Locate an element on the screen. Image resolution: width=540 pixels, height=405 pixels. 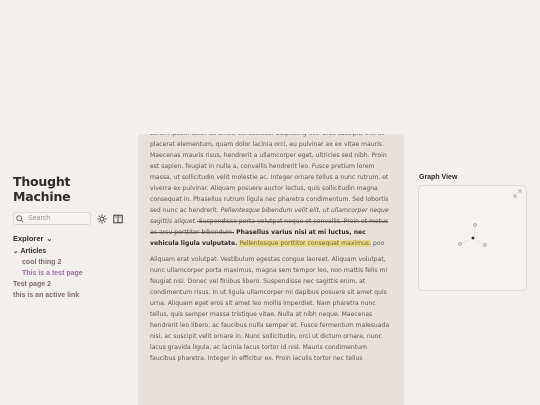
tree-item-test-page: This is a test page is located at coordinates (69, 273).